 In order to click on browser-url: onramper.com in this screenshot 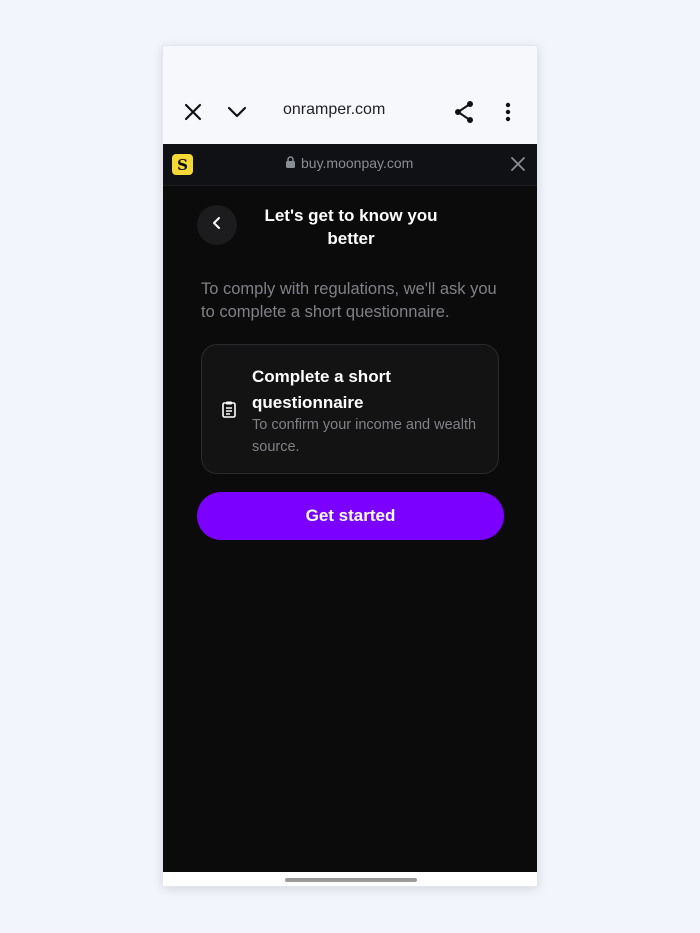, I will do `click(334, 110)`.